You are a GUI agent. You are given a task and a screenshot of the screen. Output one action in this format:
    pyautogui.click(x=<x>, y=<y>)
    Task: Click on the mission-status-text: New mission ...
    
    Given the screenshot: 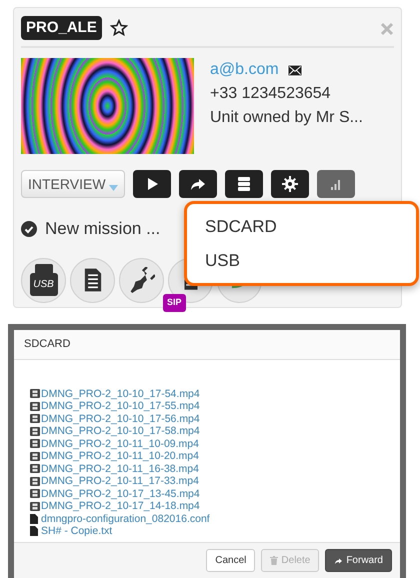 What is the action you would take?
    pyautogui.click(x=102, y=229)
    